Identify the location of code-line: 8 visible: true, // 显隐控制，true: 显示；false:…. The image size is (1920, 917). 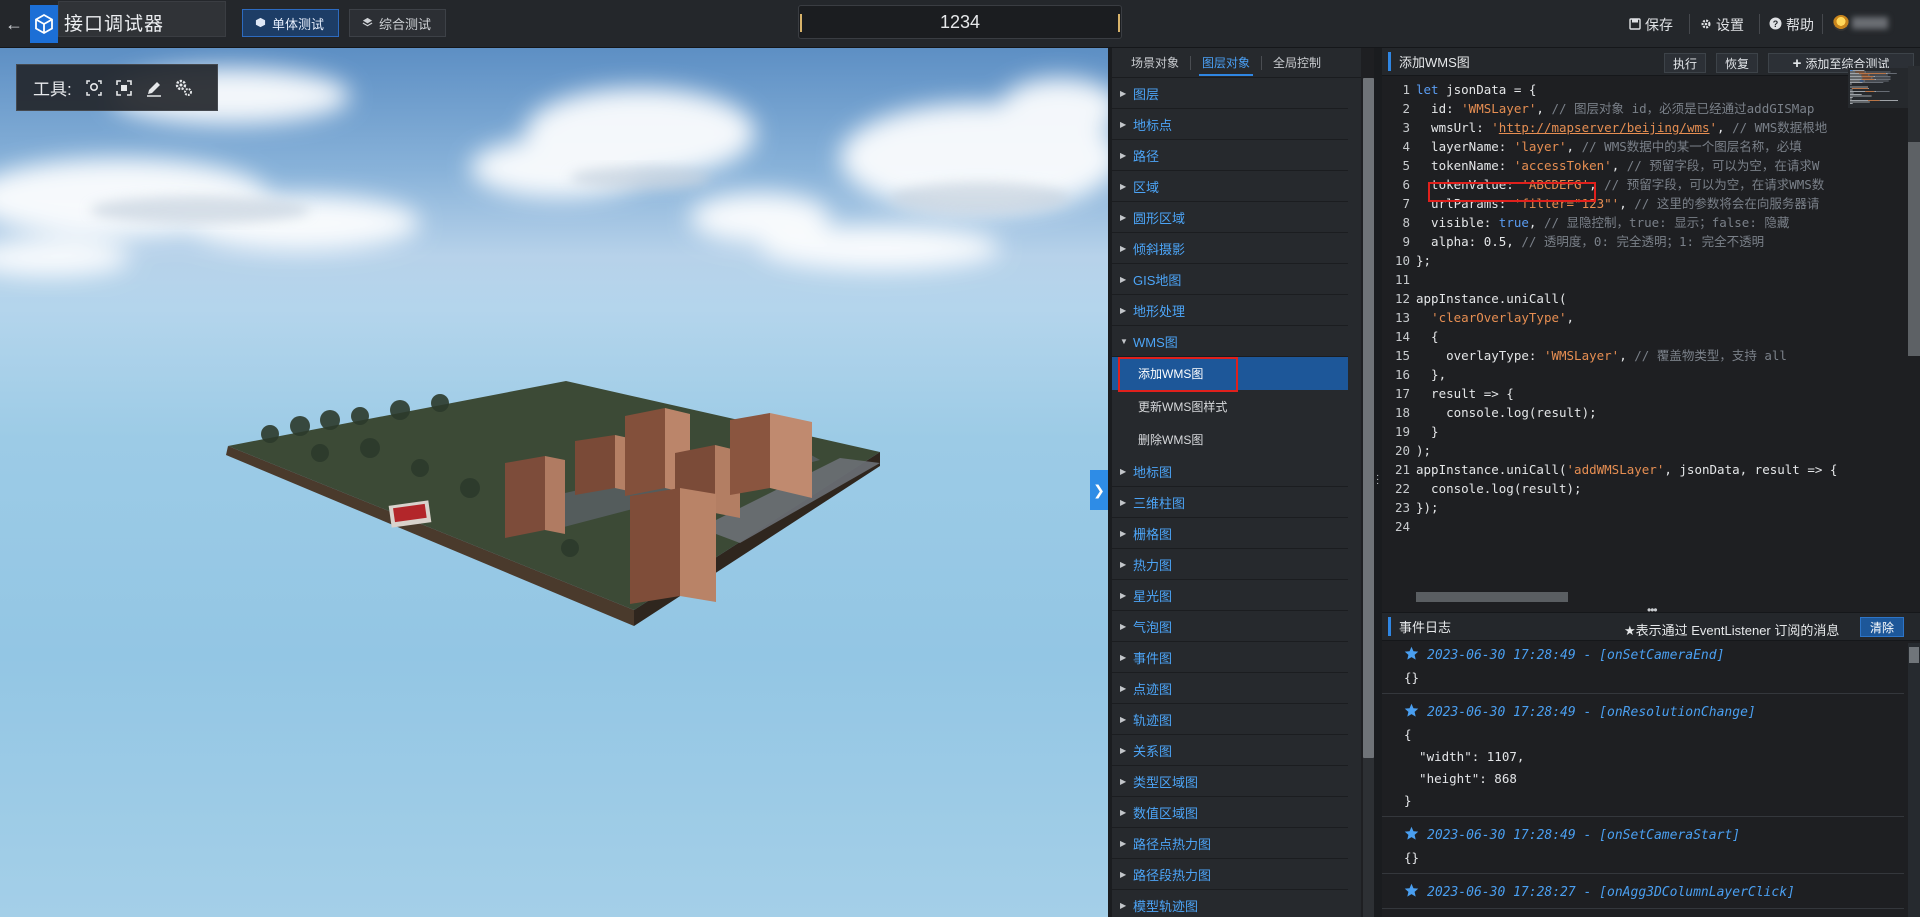
(1617, 222).